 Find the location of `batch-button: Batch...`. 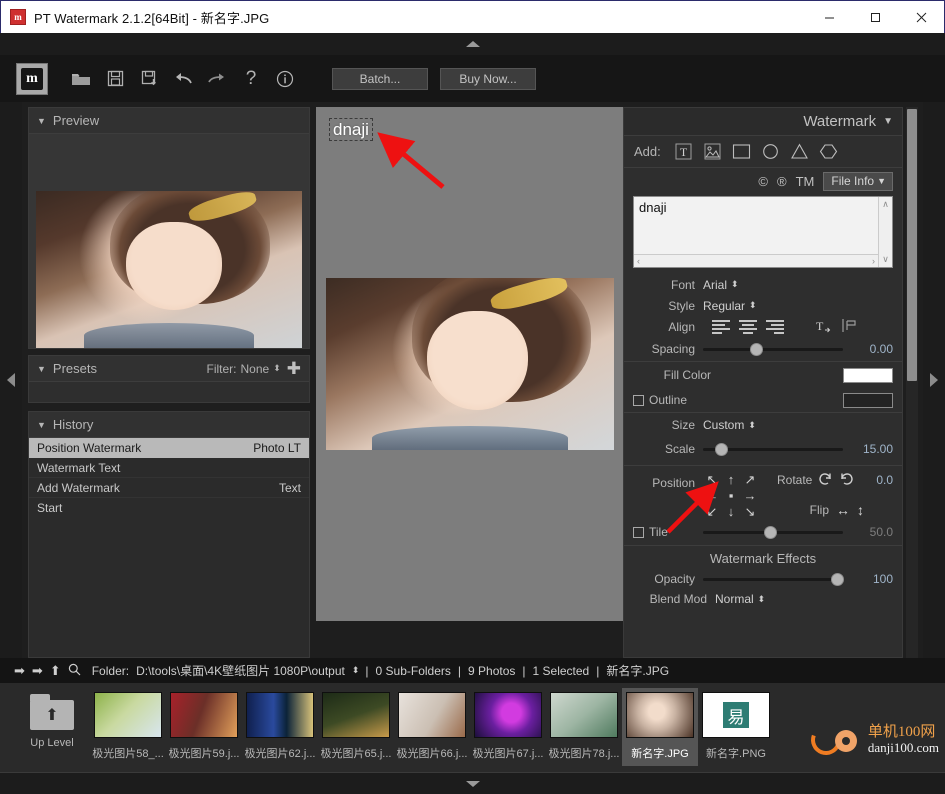

batch-button: Batch... is located at coordinates (380, 78).